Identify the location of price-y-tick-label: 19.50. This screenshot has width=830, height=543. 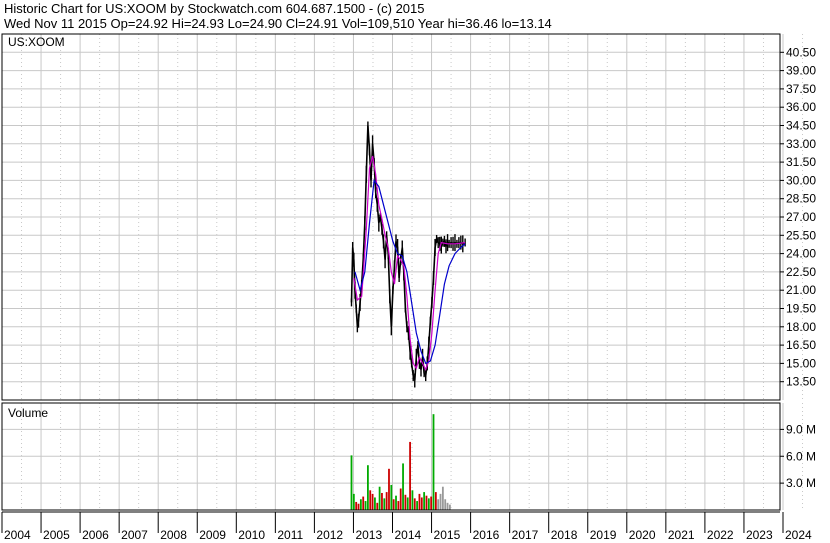
(801, 309).